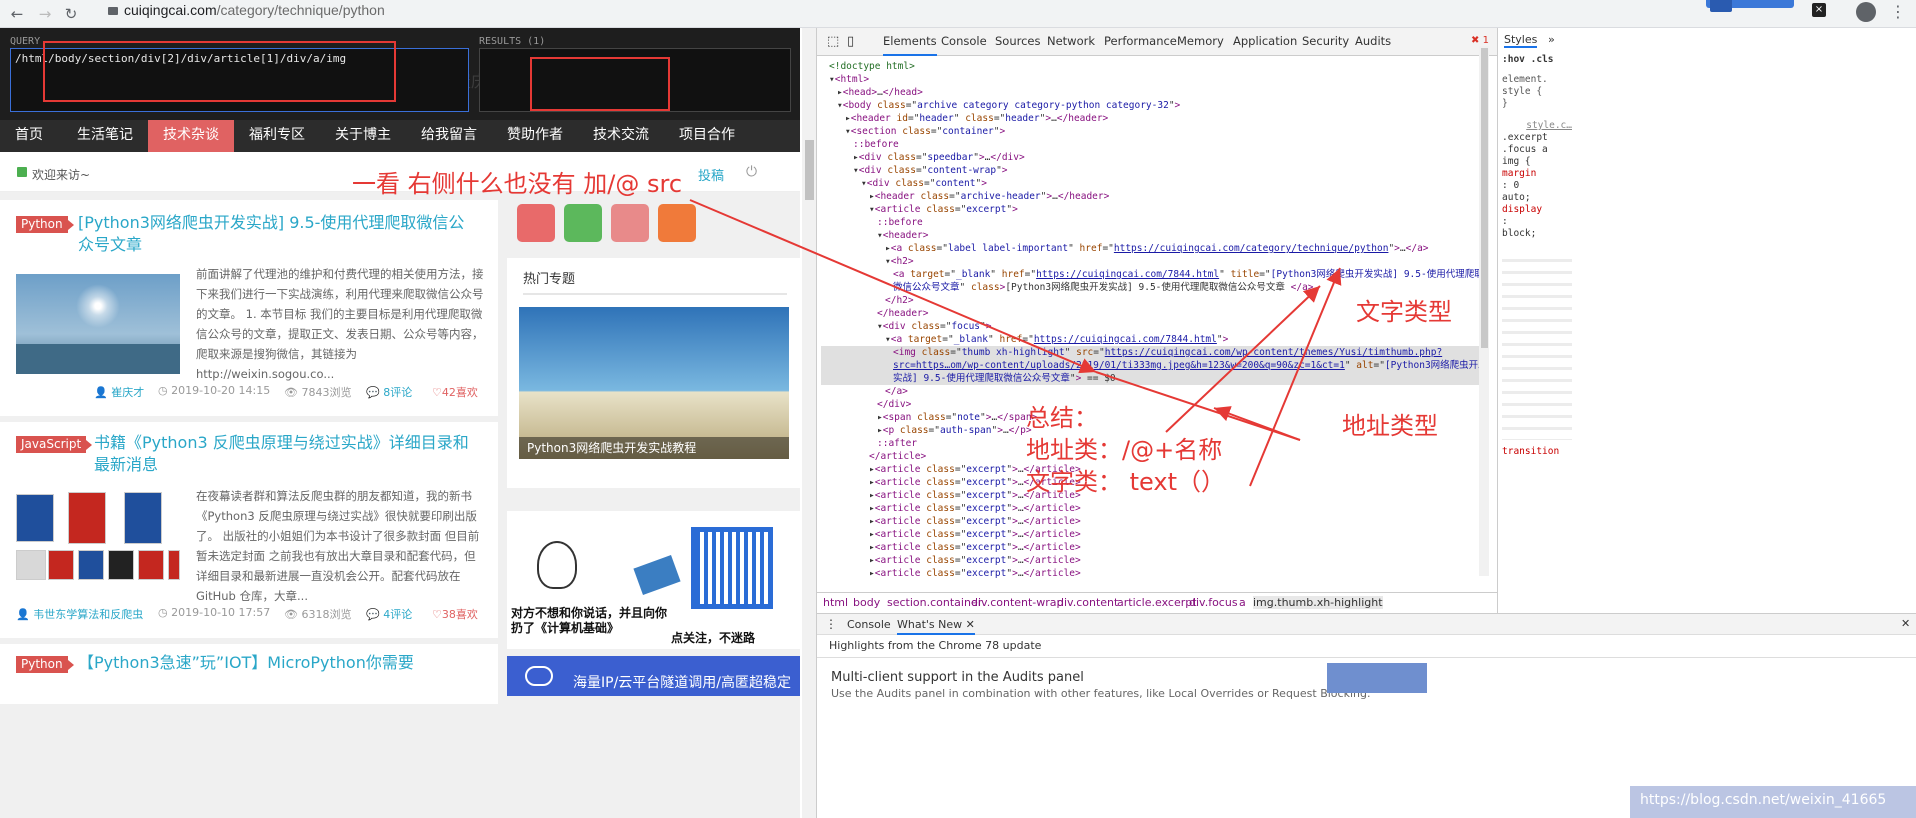  What do you see at coordinates (1773, 802) in the screenshot?
I see `watermark: https://blog.csdn.net/weixin_41665` at bounding box center [1773, 802].